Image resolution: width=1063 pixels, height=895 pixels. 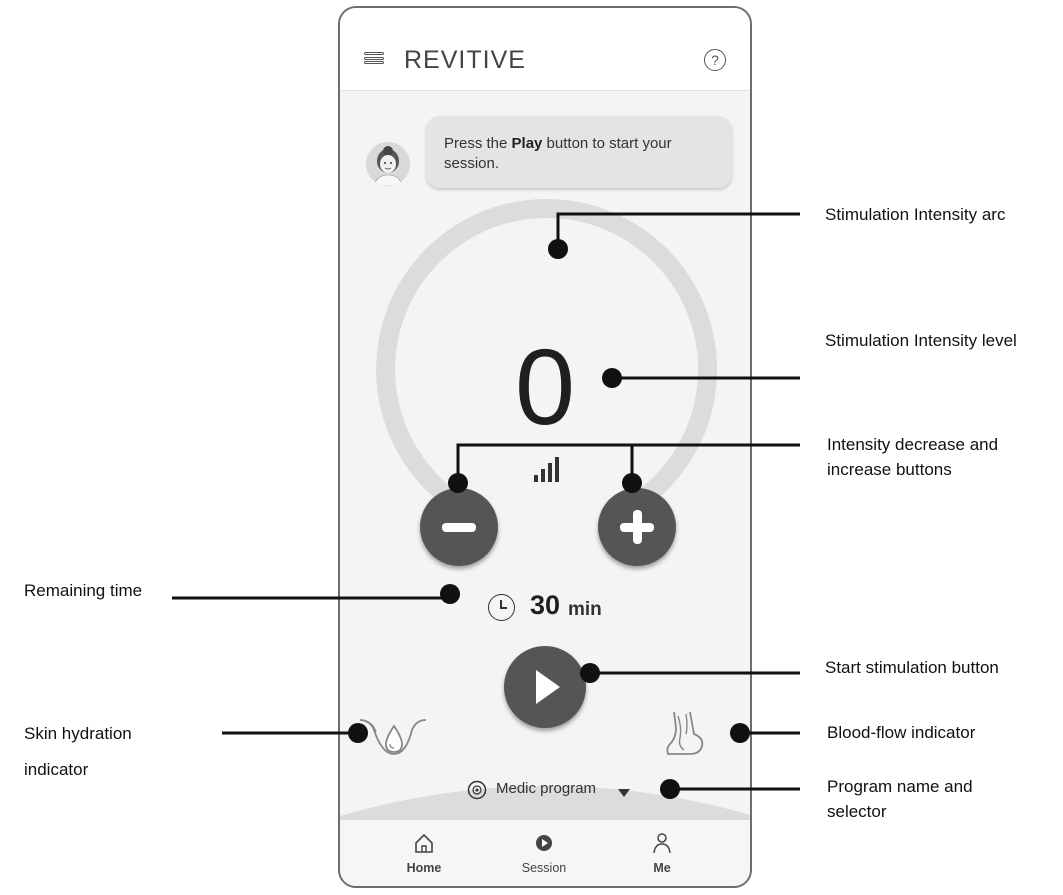 I want to click on callout-arc: Stimulation Intensity arc, so click(x=915, y=214).